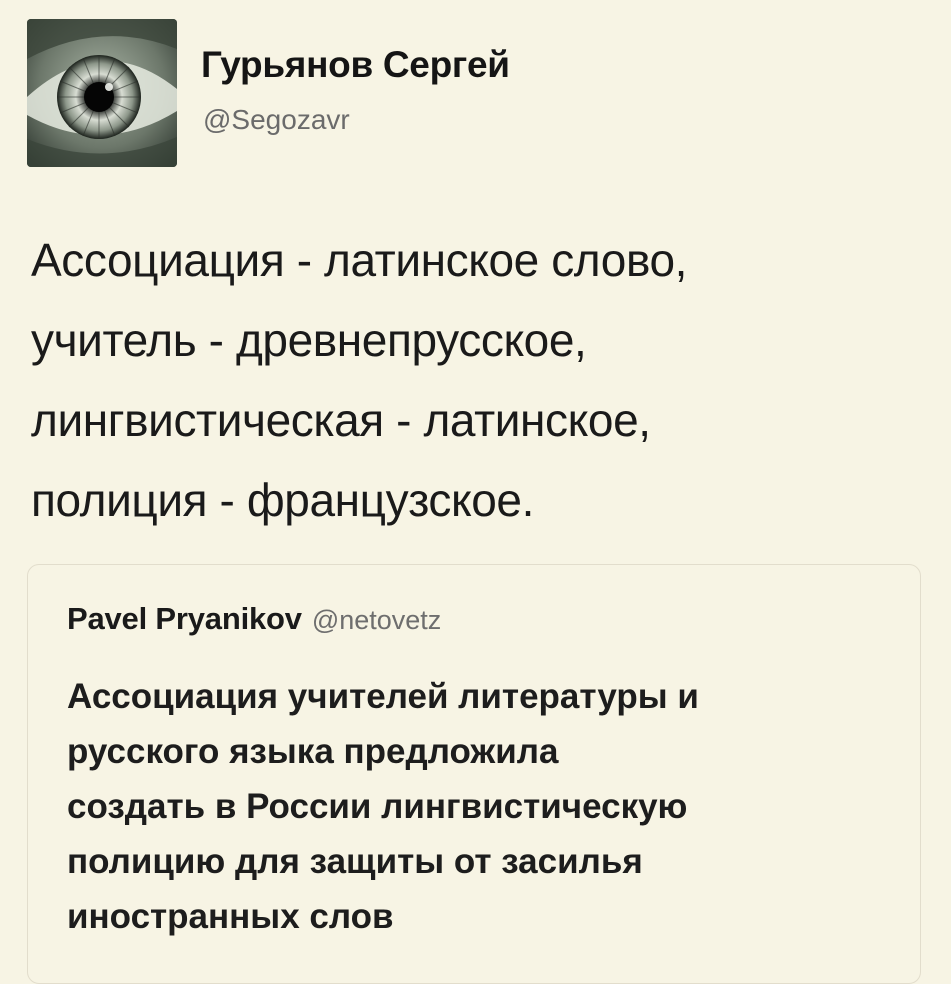  I want to click on quoted-text-line: русского языка предложила, so click(313, 751).